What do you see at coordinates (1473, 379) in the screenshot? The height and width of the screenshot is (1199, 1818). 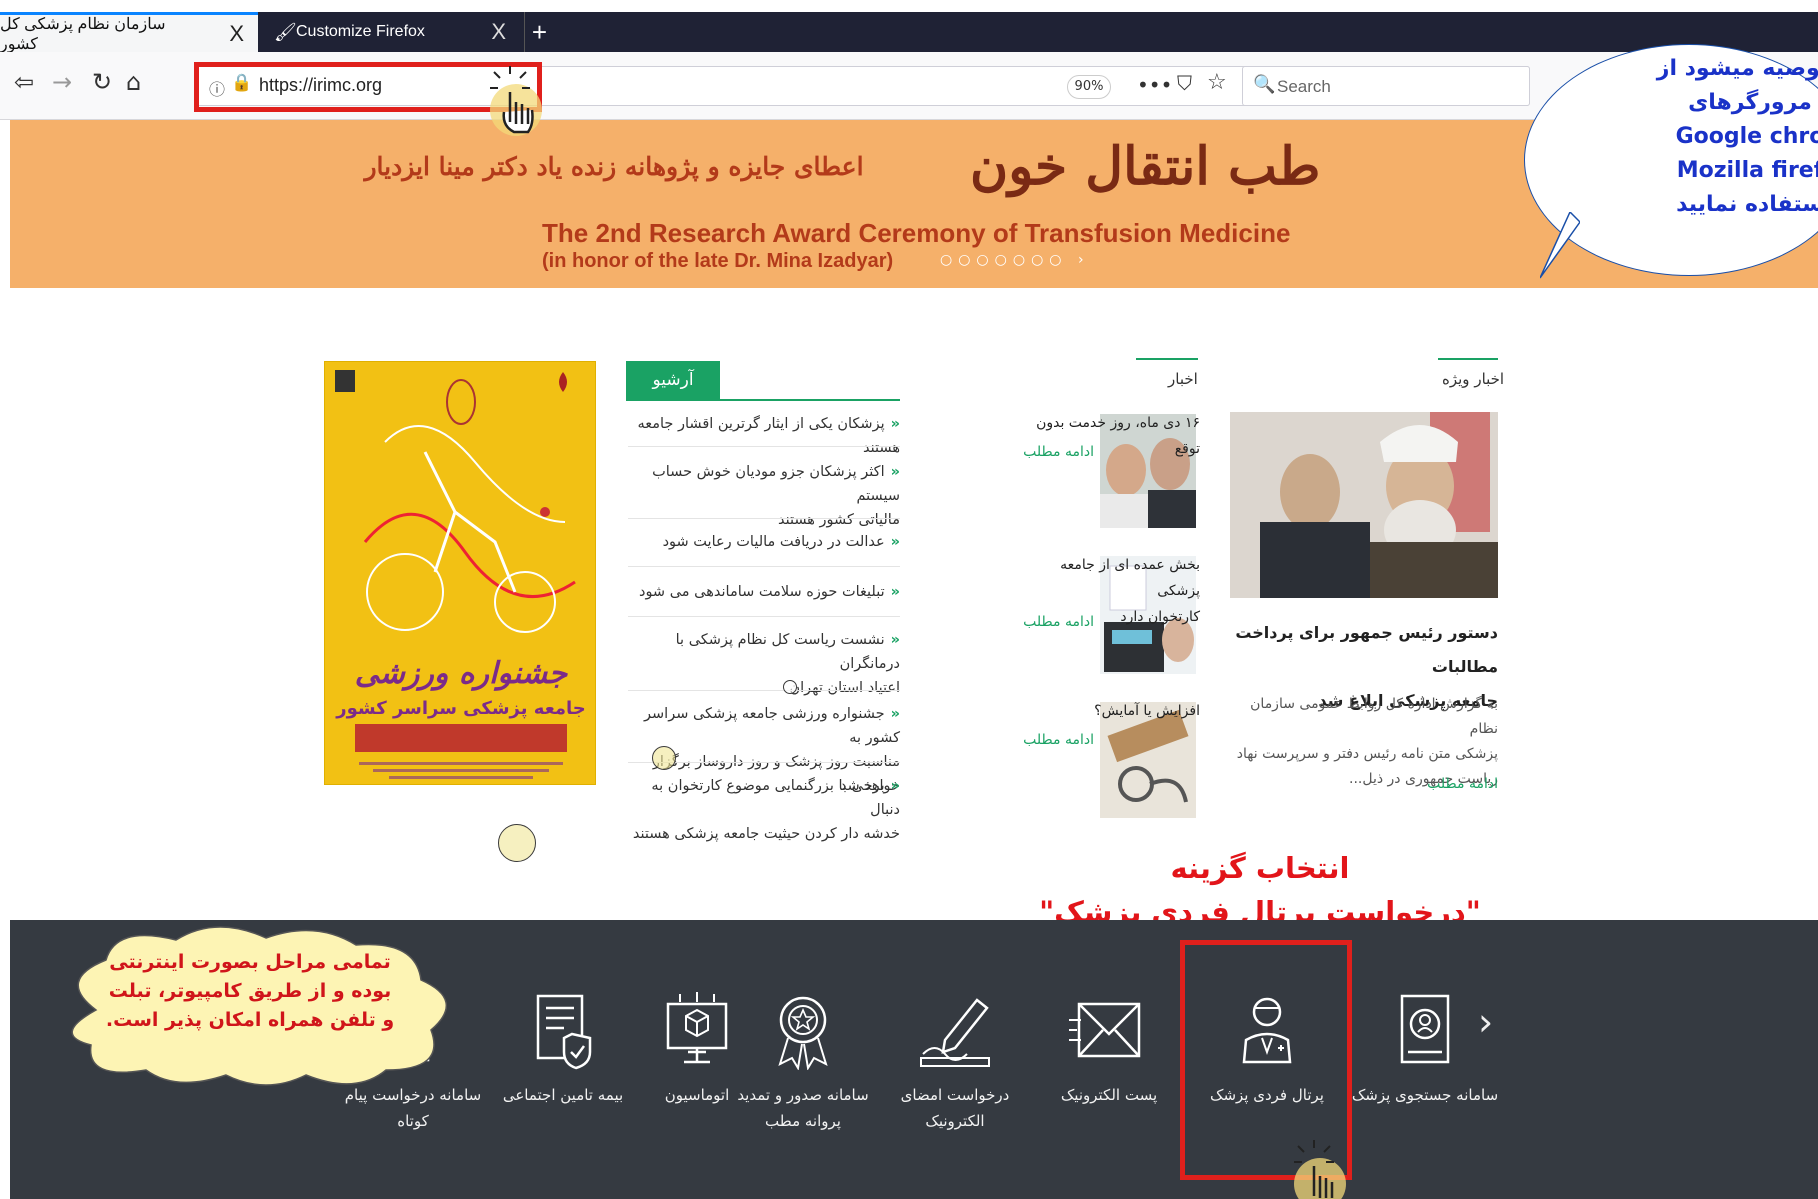 I see `featured-news-heading: اخبار ویژه` at bounding box center [1473, 379].